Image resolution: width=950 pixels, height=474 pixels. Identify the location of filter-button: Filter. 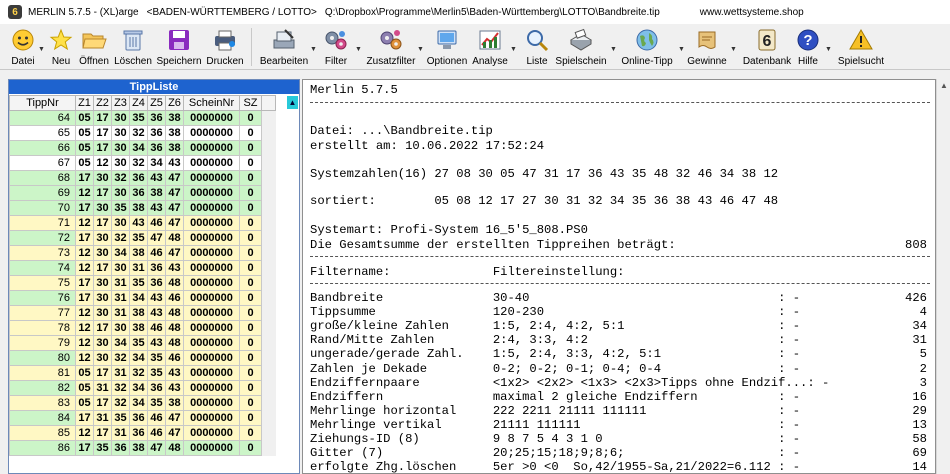
(336, 47).